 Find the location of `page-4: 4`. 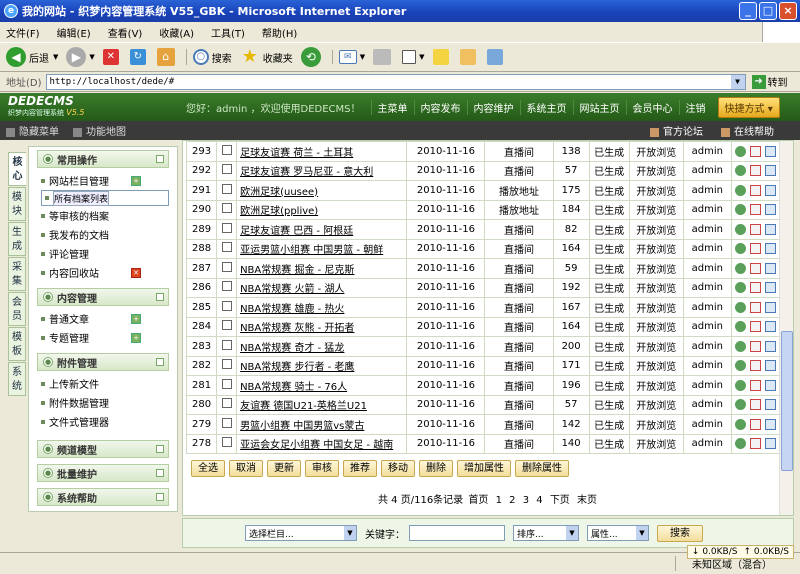

page-4: 4 is located at coordinates (539, 500).